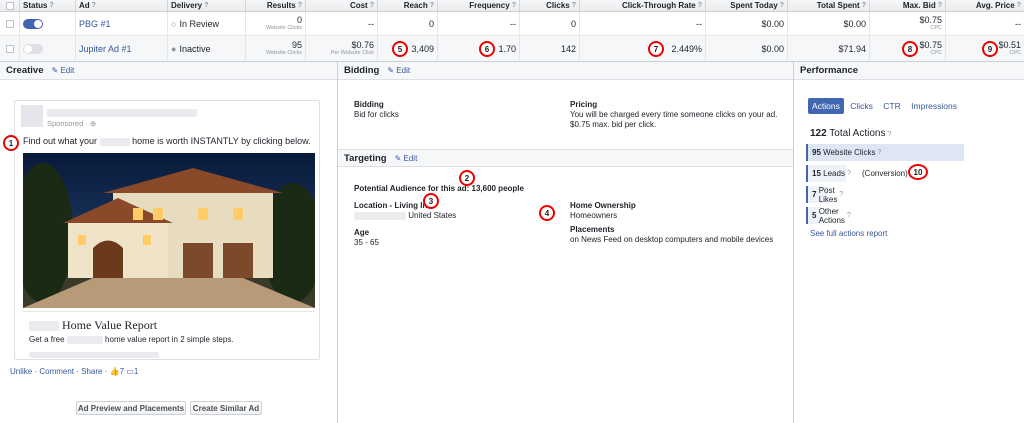 The image size is (1024, 423). Describe the element at coordinates (94, 354) in the screenshot. I see `ad-url-blurred` at that location.